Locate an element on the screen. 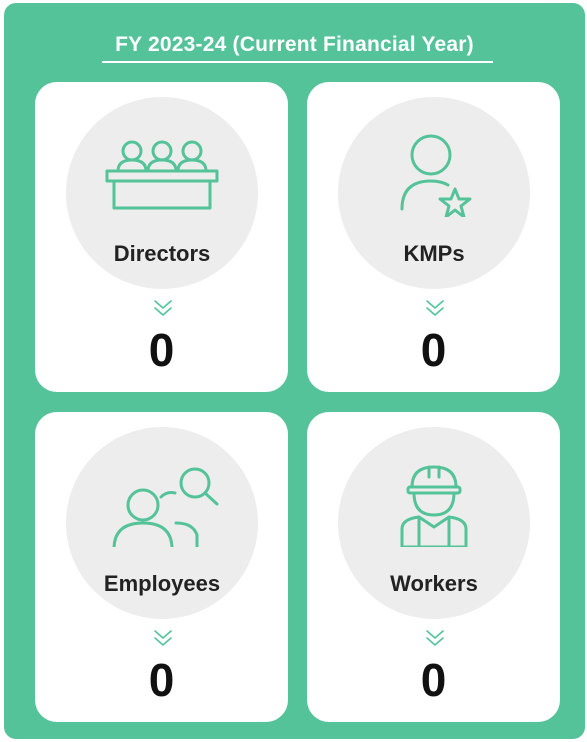 The width and height of the screenshot is (587, 742). card-label: Workers is located at coordinates (434, 583).